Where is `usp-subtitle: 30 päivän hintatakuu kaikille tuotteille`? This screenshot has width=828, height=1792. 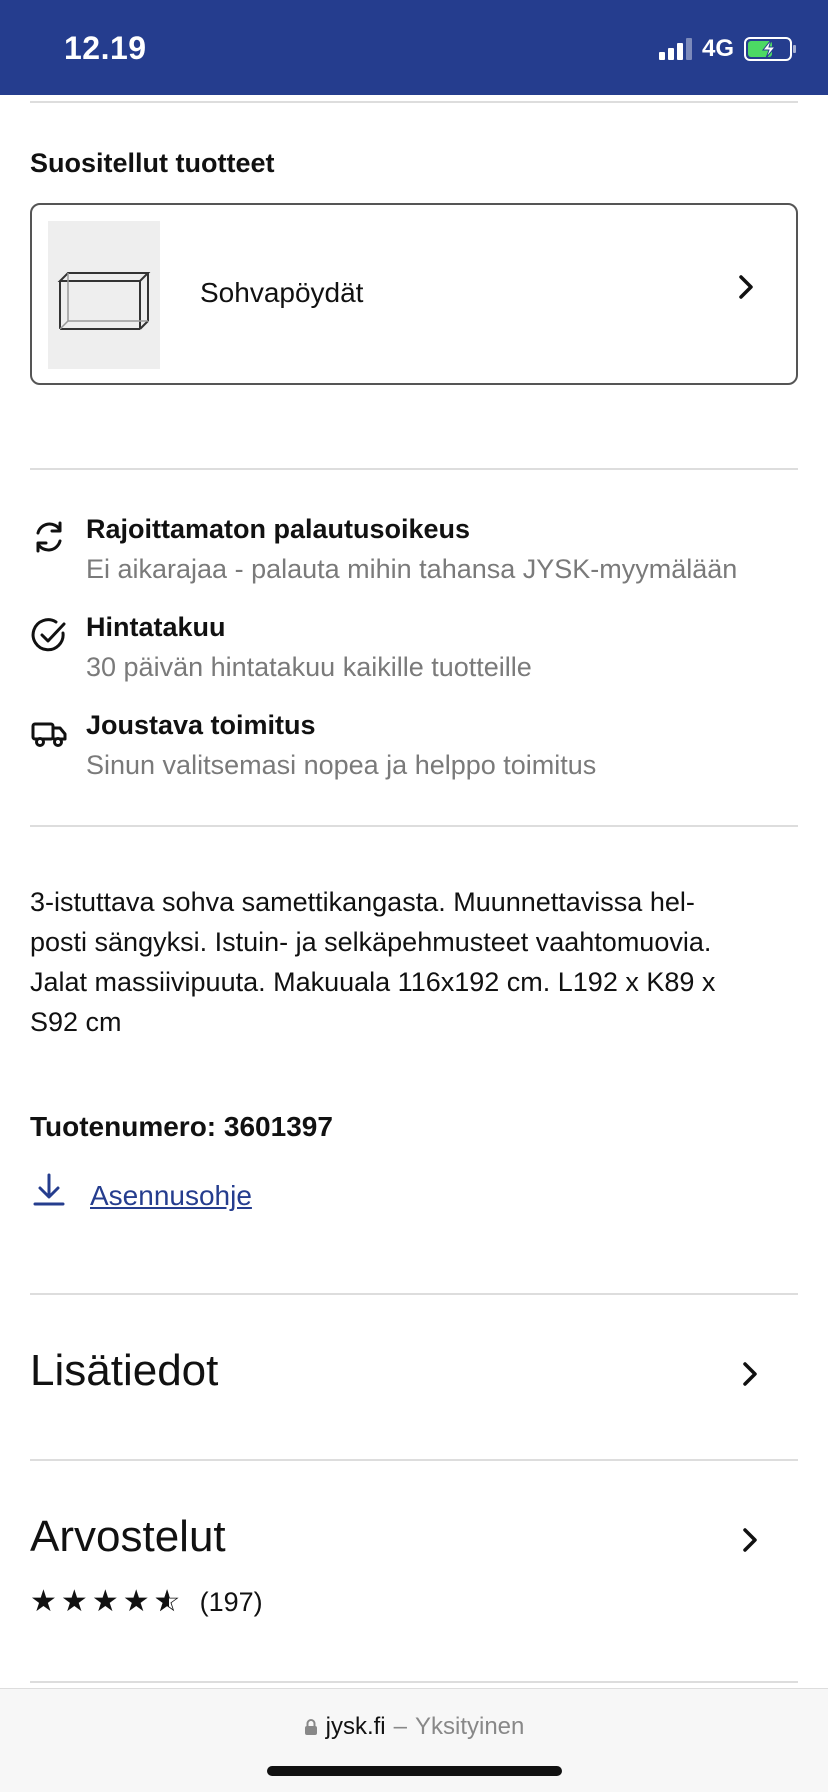
usp-subtitle: 30 päivän hintatakuu kaikille tuotteille is located at coordinates (309, 667).